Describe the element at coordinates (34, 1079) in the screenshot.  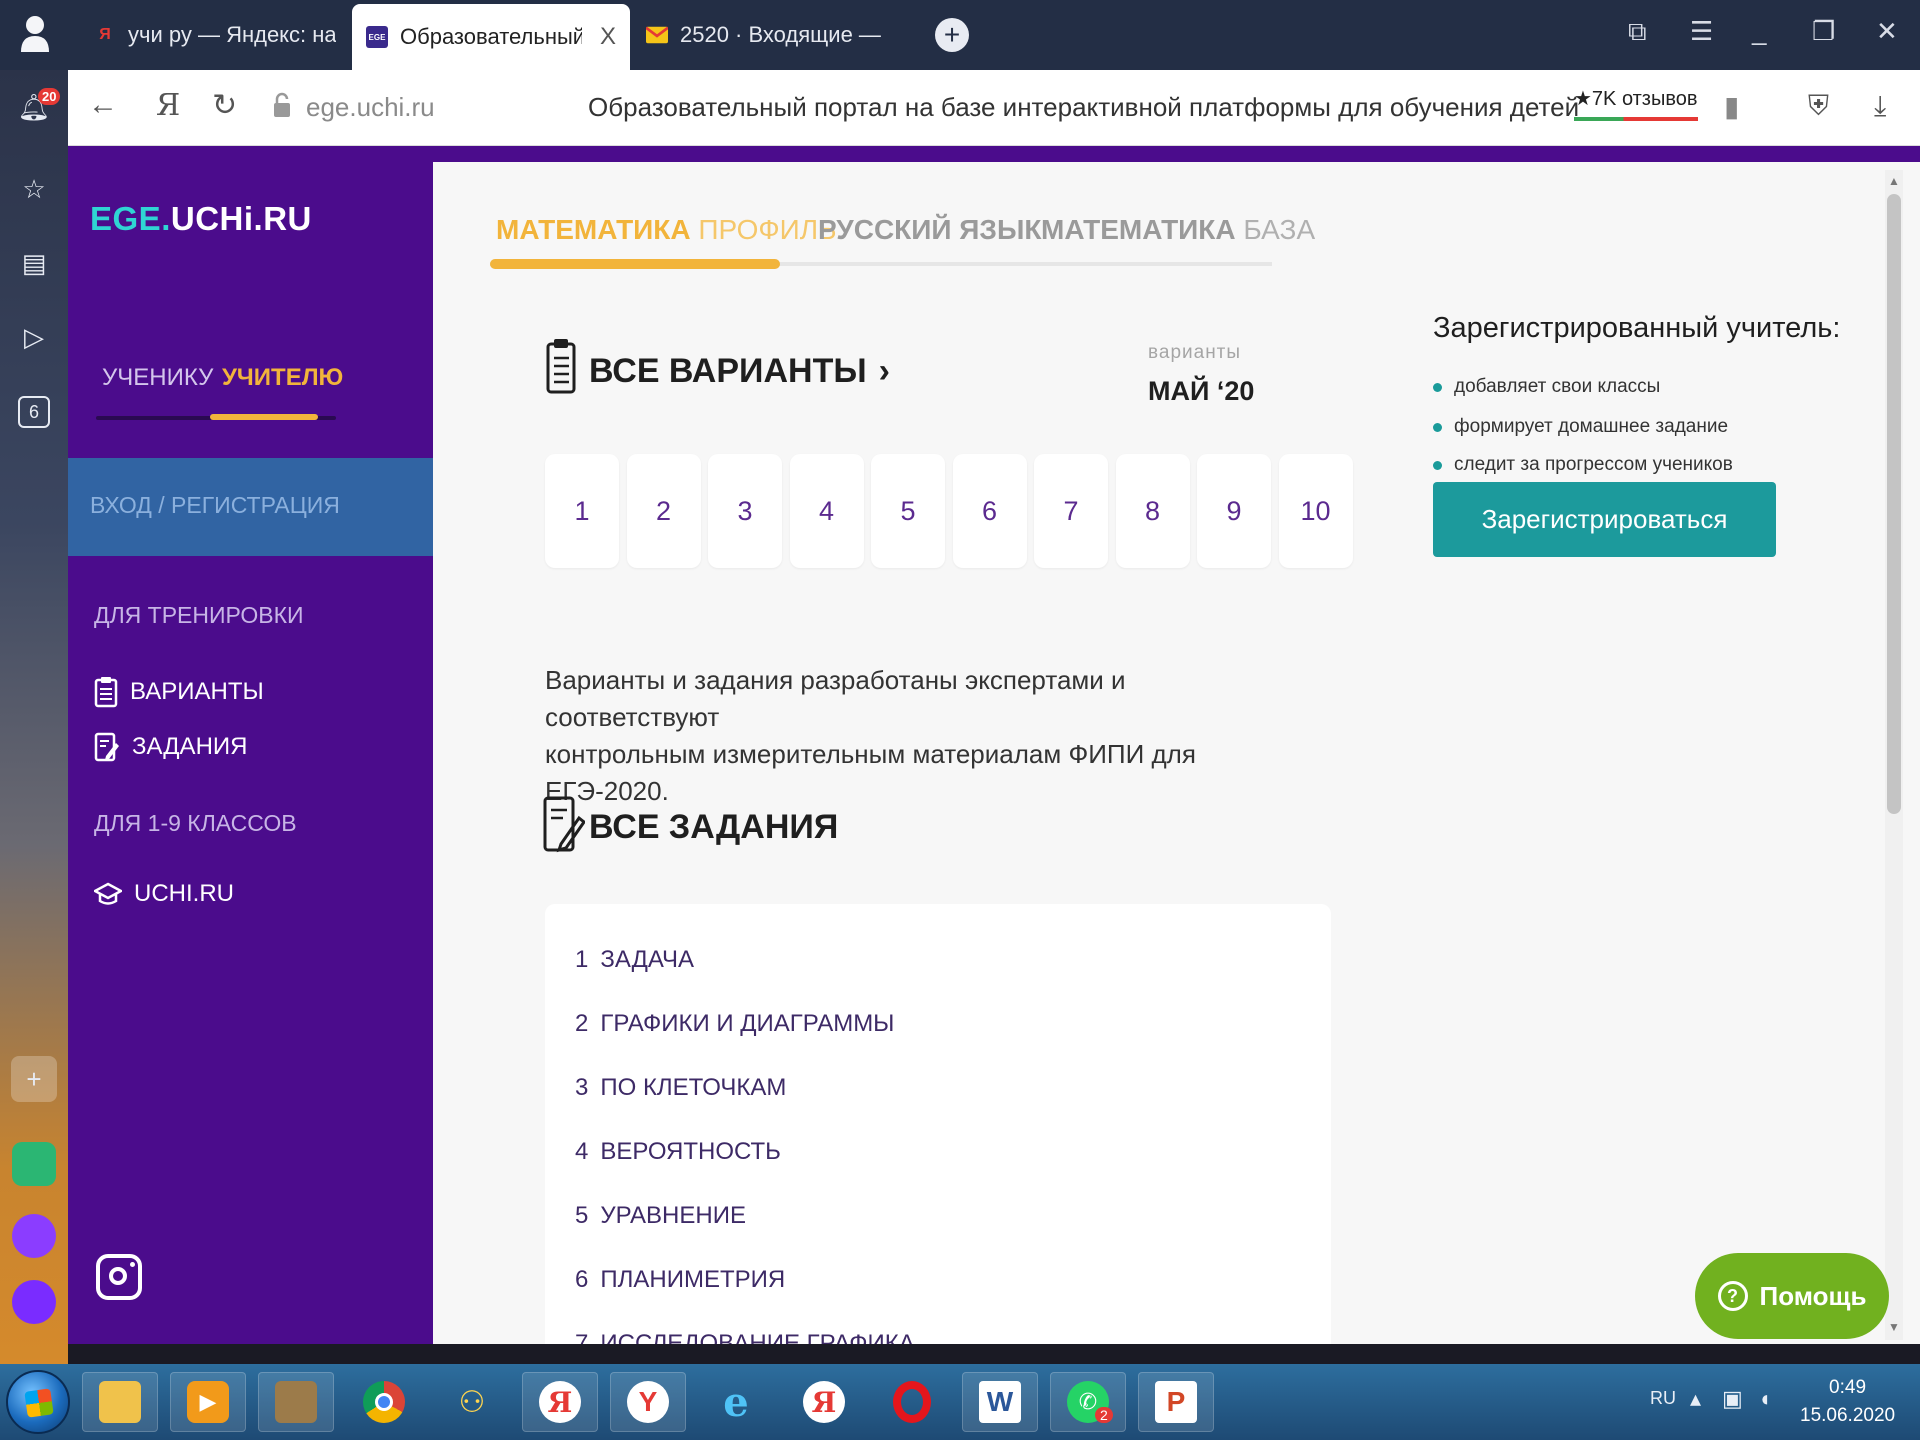
I see `add-panel-icon: +` at that location.